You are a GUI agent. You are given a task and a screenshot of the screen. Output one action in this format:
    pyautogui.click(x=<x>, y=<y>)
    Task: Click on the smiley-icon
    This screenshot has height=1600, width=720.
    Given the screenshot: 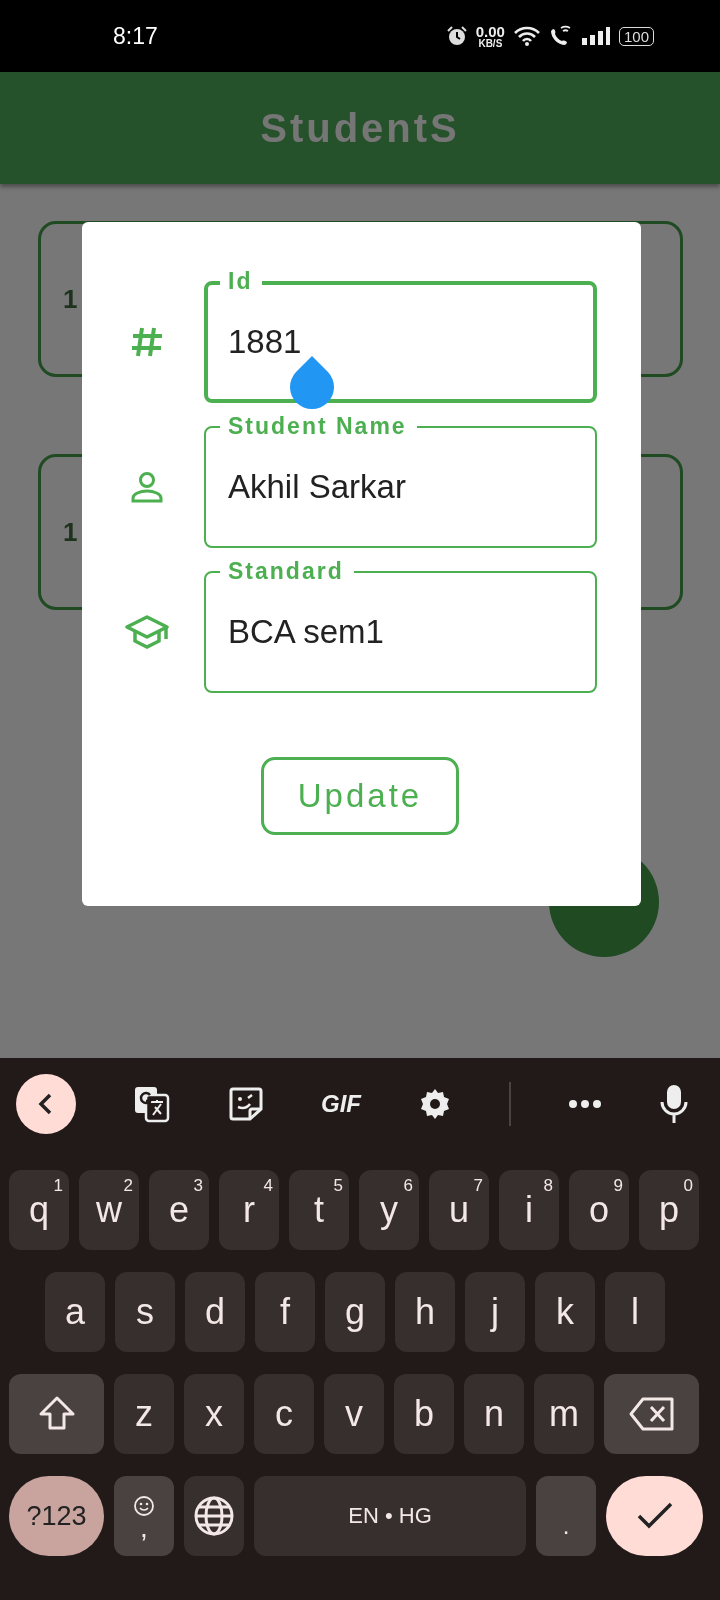 What is the action you would take?
    pyautogui.click(x=144, y=1506)
    